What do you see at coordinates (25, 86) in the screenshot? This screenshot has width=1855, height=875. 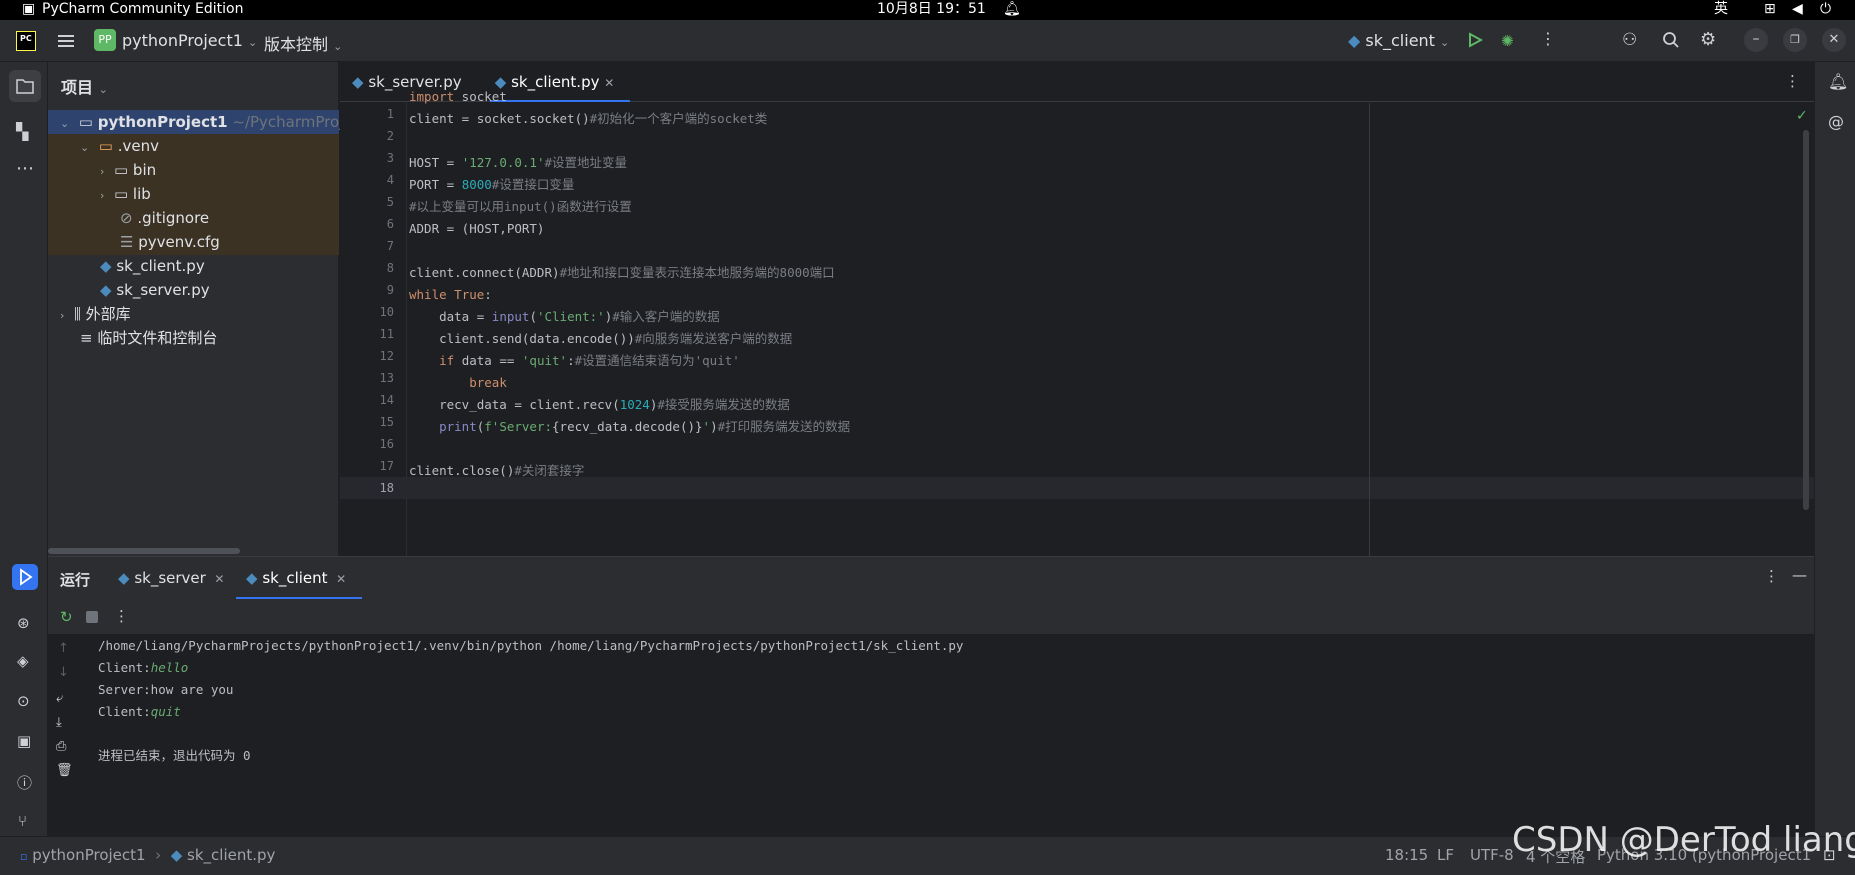 I see `project-tool-button` at bounding box center [25, 86].